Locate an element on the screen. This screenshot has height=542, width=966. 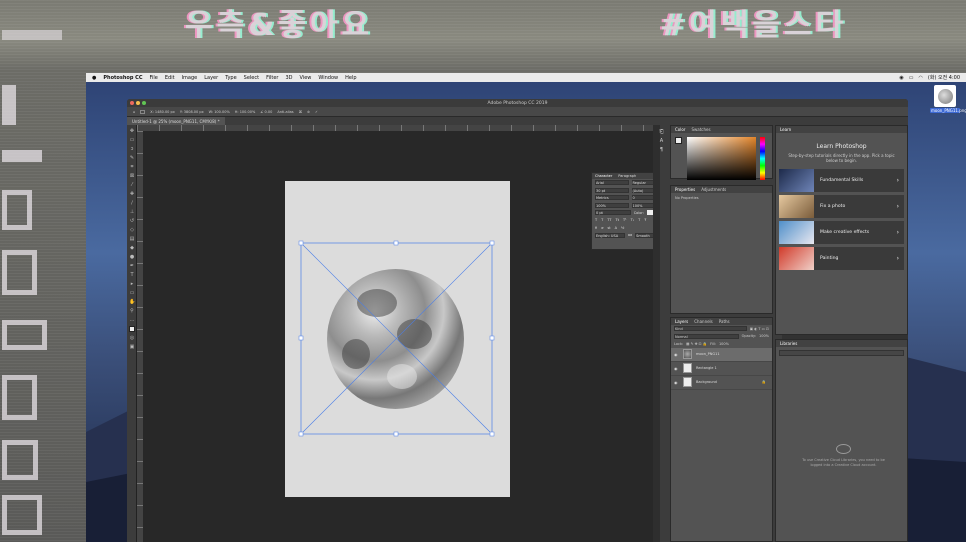
zoom-tool-icon: ⚲ is located at coordinates (132, 311).